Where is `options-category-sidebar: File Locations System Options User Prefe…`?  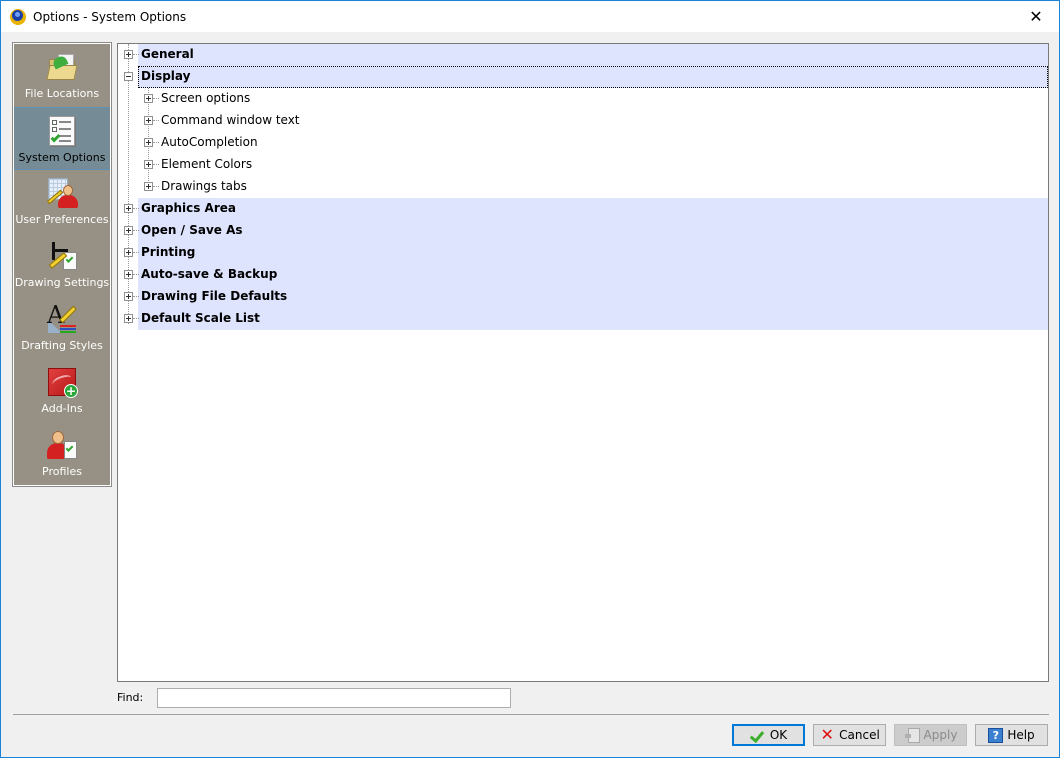 options-category-sidebar: File Locations System Options User Prefe… is located at coordinates (62, 264).